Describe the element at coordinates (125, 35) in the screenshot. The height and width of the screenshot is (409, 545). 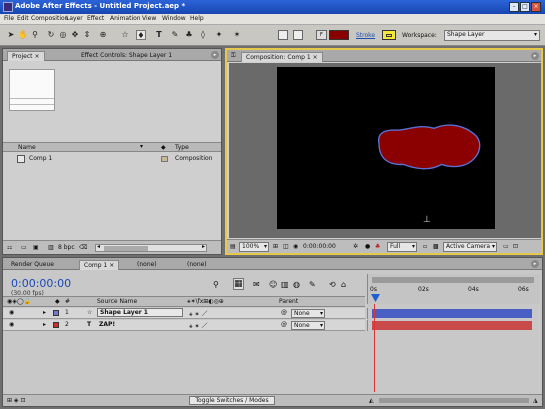
I see `rectangle-mask-icon: ☆` at that location.